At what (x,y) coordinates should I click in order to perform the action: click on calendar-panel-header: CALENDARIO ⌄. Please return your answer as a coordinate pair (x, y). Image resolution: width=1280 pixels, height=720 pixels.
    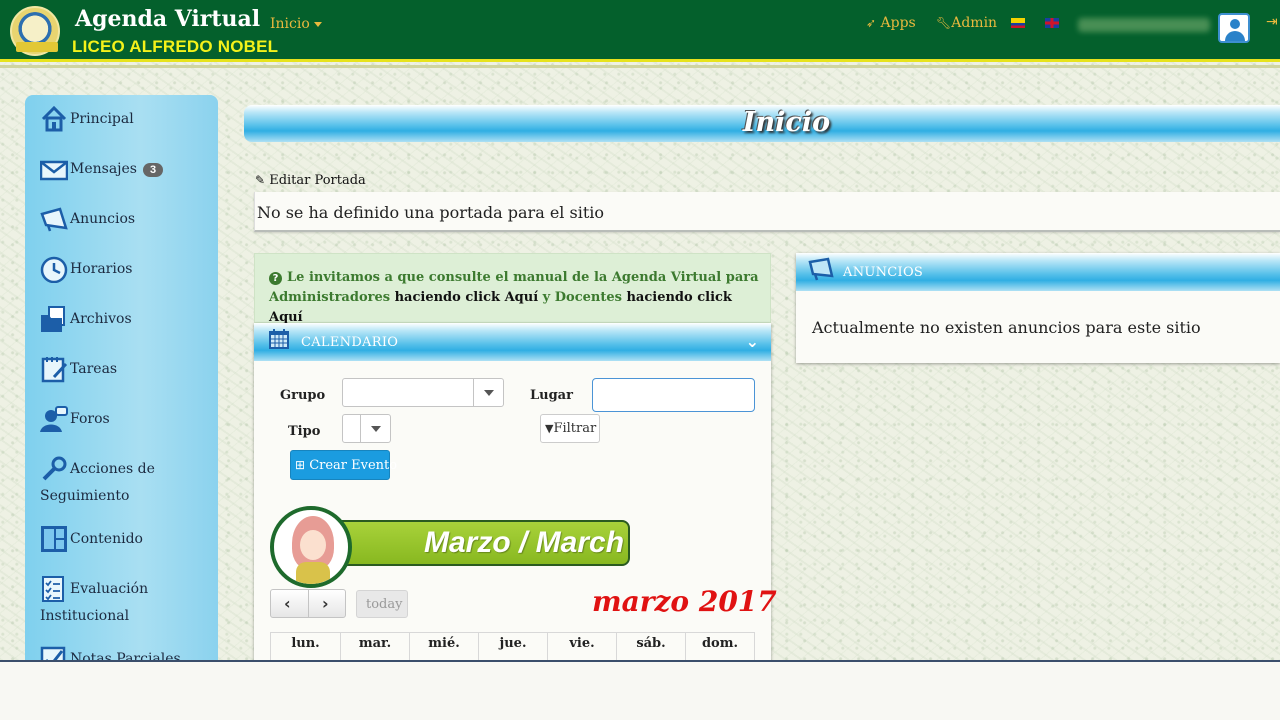
    Looking at the image, I should click on (512, 342).